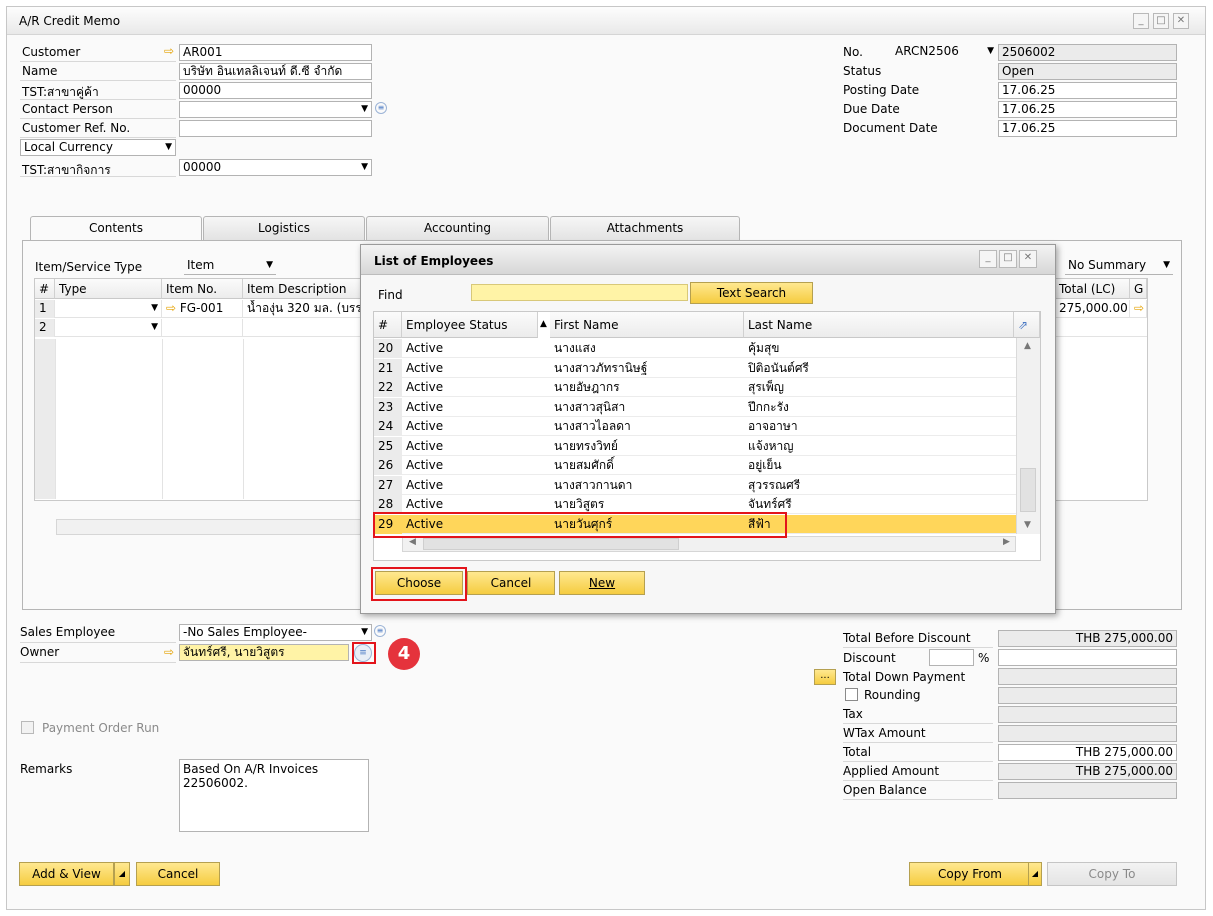 The image size is (1213, 916). Describe the element at coordinates (944, 52) in the screenshot. I see `series-select: ARCN2506 ▼` at that location.